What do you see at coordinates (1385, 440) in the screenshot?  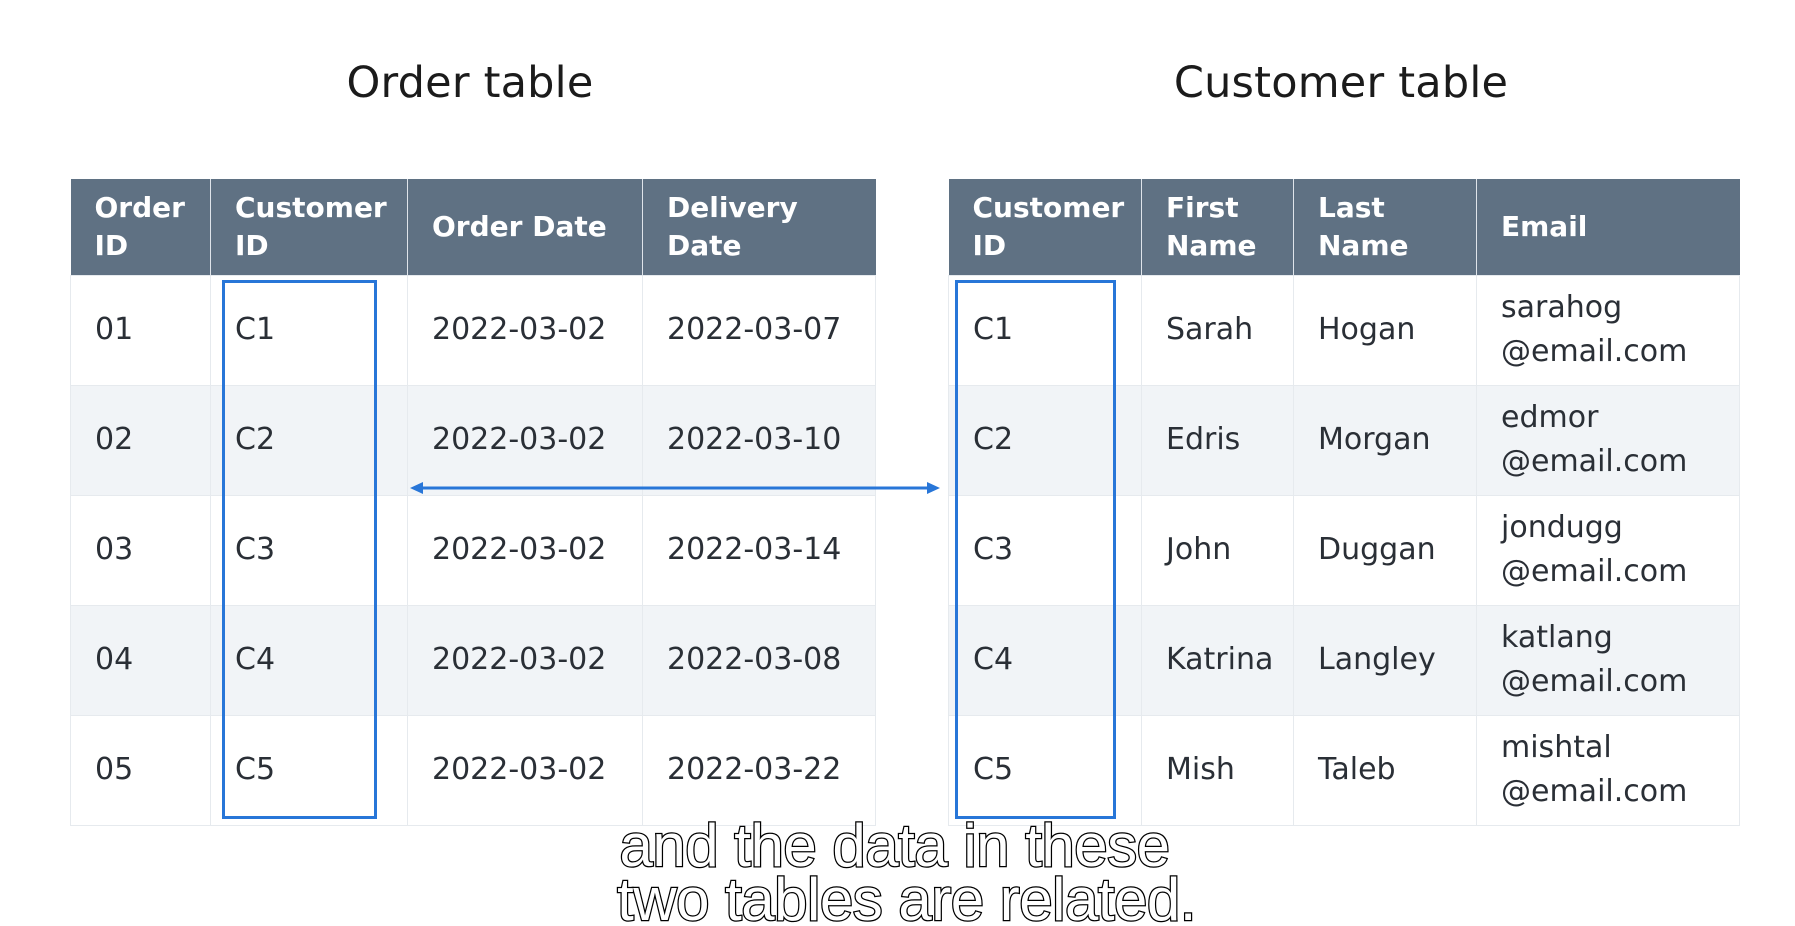 I see `last-name-cell: Morgan` at bounding box center [1385, 440].